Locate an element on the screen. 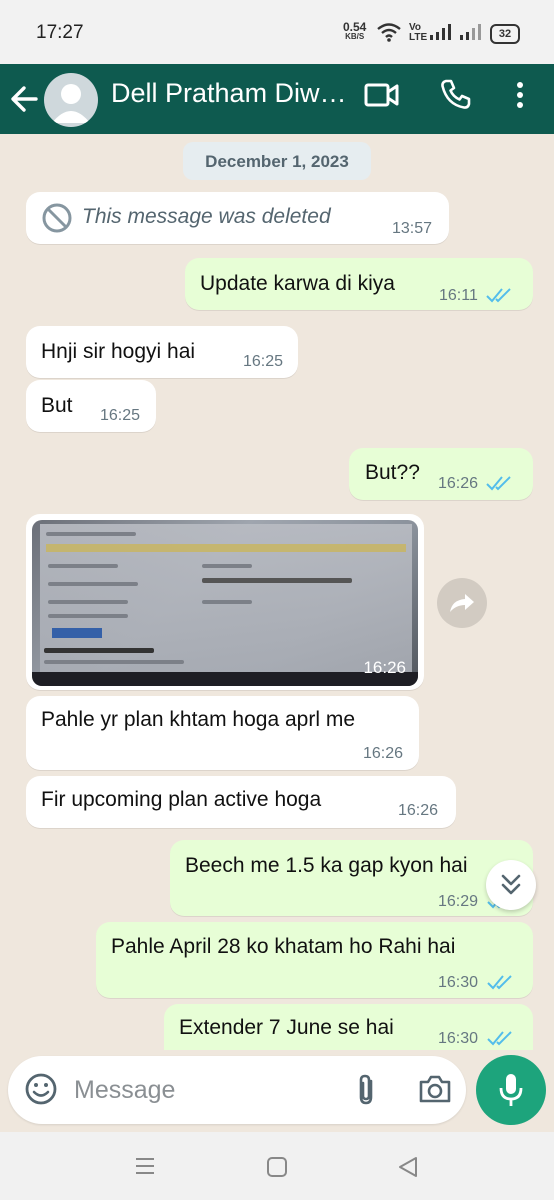 Image resolution: width=554 pixels, height=1200 pixels. message-text: This message was deleted is located at coordinates (206, 216).